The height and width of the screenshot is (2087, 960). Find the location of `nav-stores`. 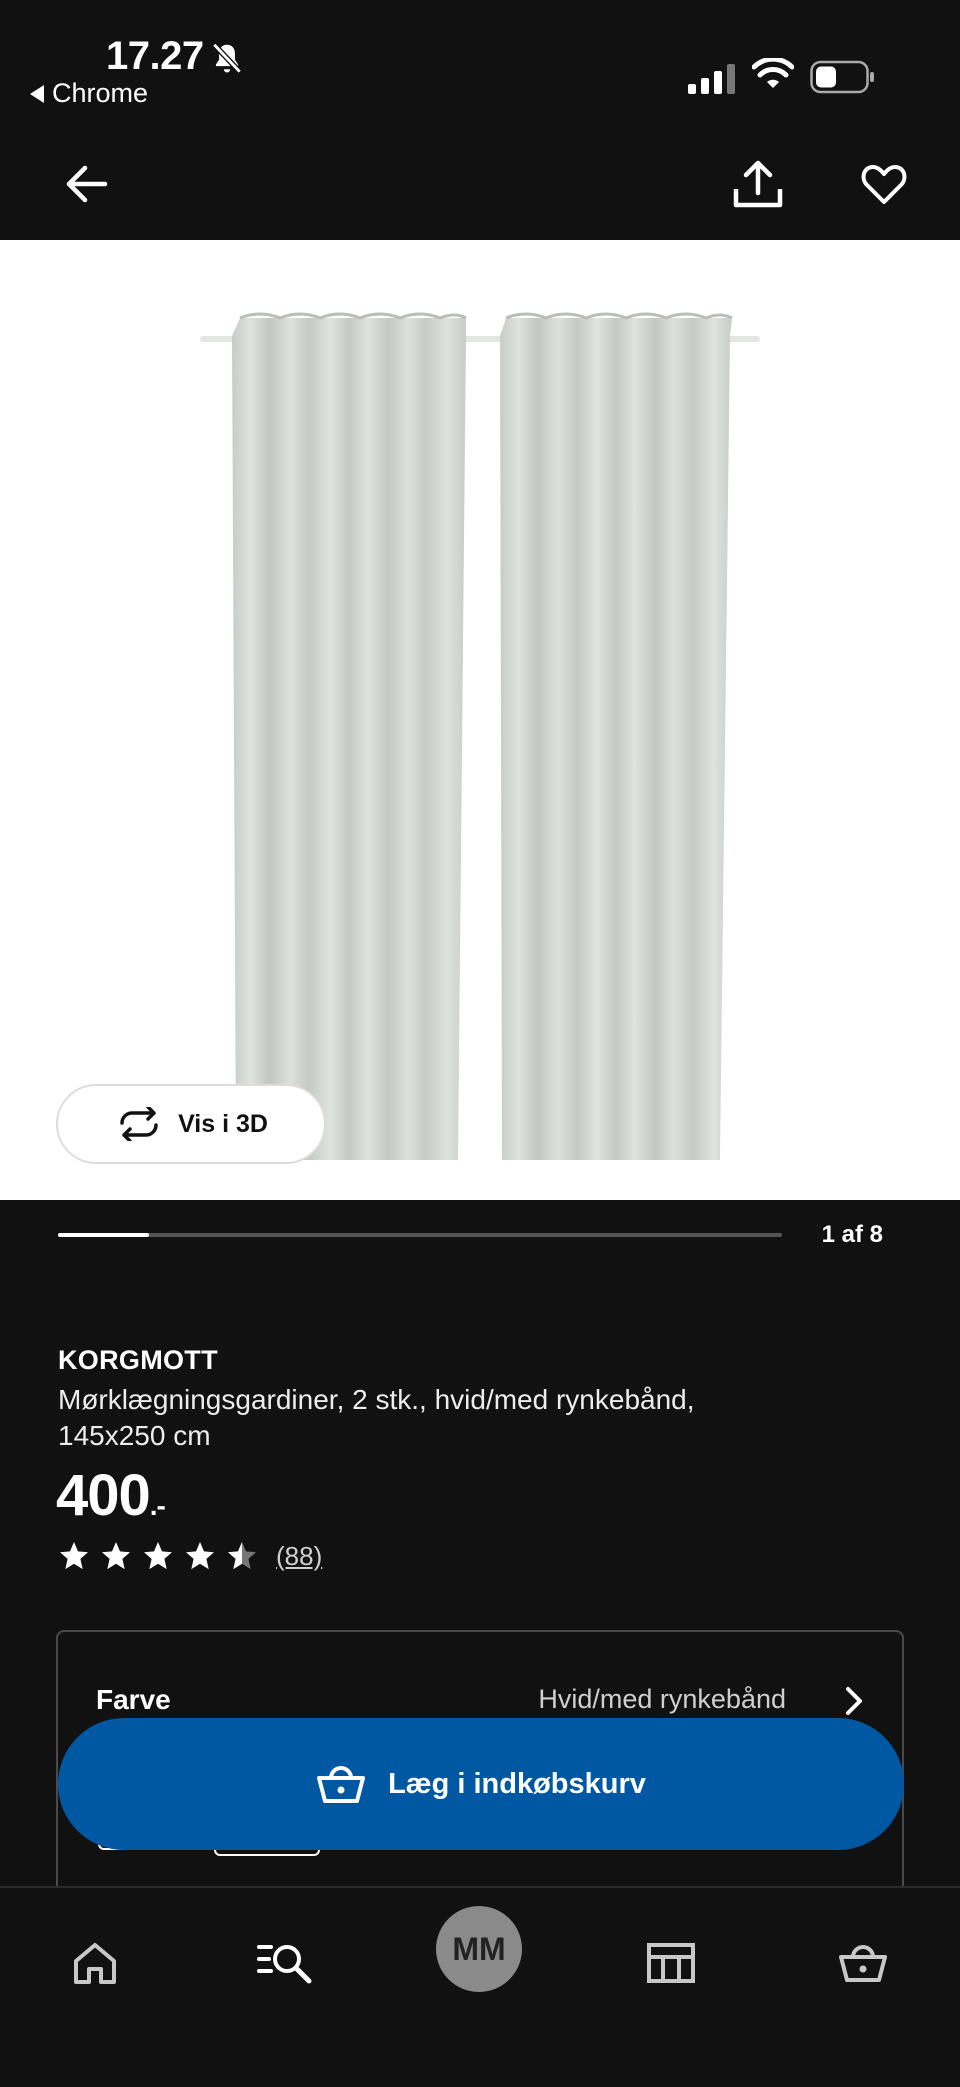

nav-stores is located at coordinates (671, 1963).